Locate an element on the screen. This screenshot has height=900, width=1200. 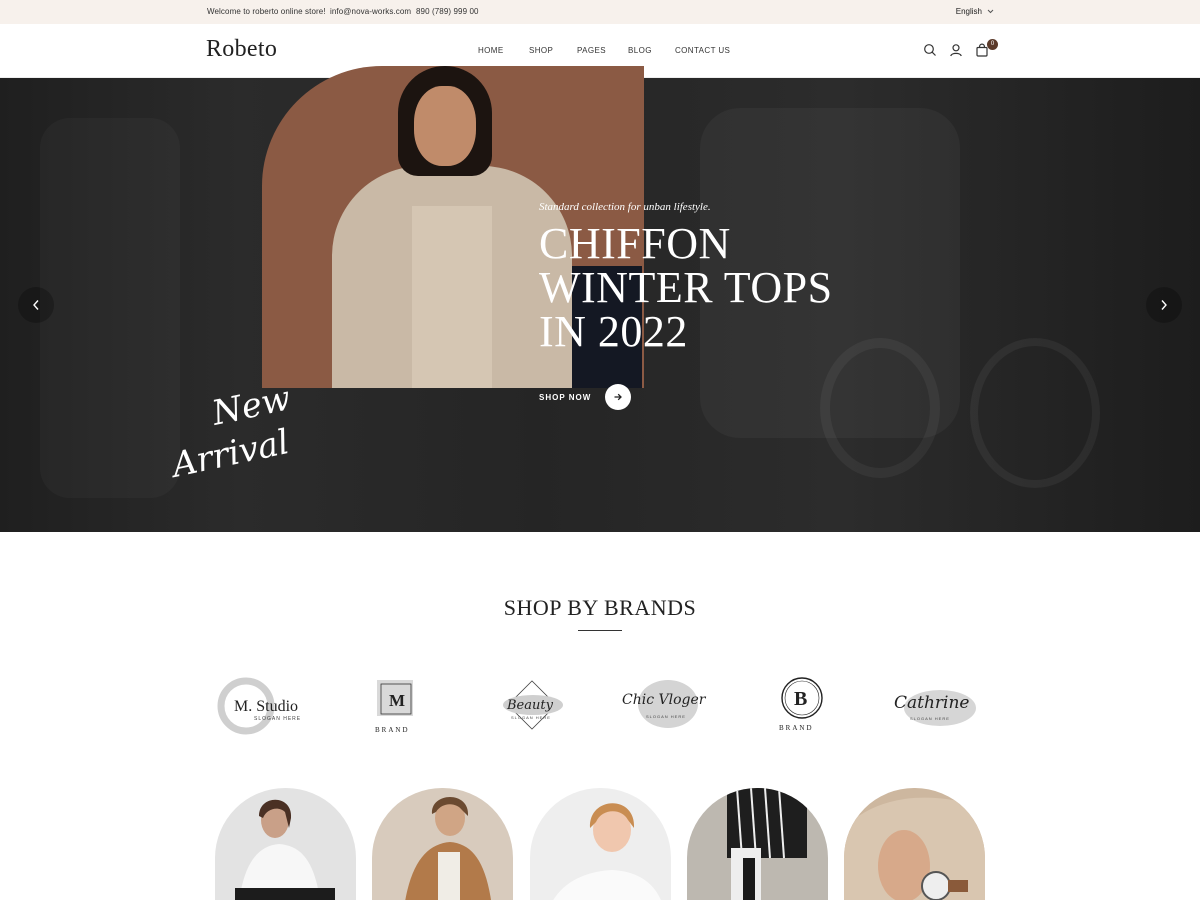
nav-home: HOME is located at coordinates (491, 50).